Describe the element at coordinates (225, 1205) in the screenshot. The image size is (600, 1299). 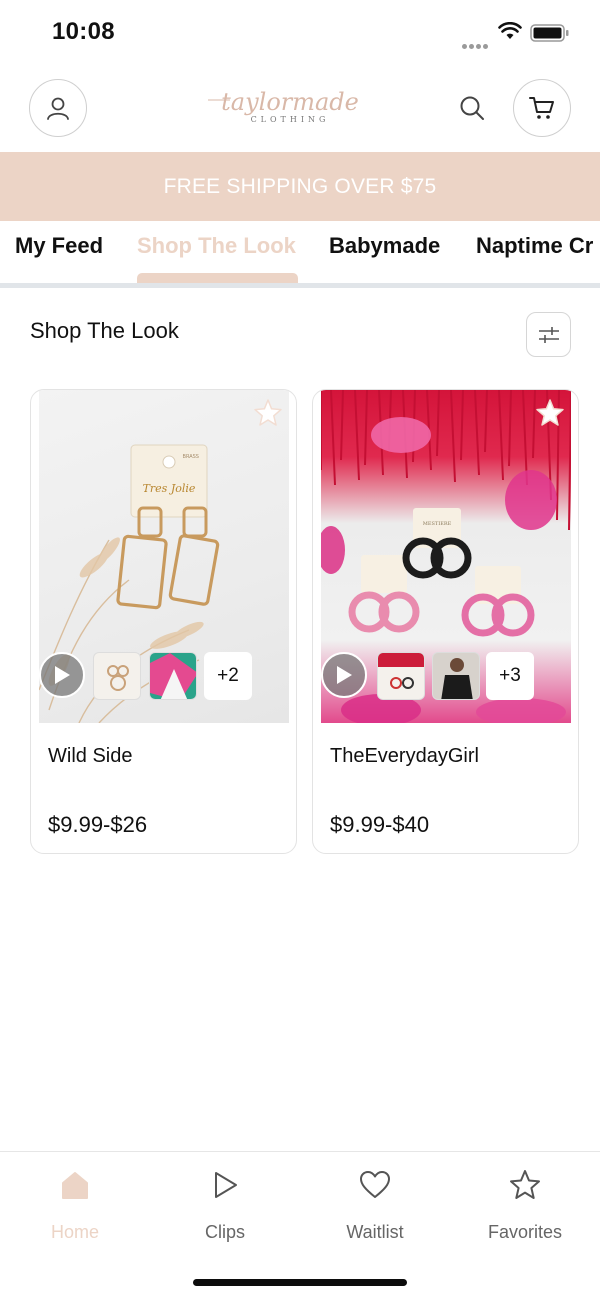
I see `nav-clips: Clips` at that location.